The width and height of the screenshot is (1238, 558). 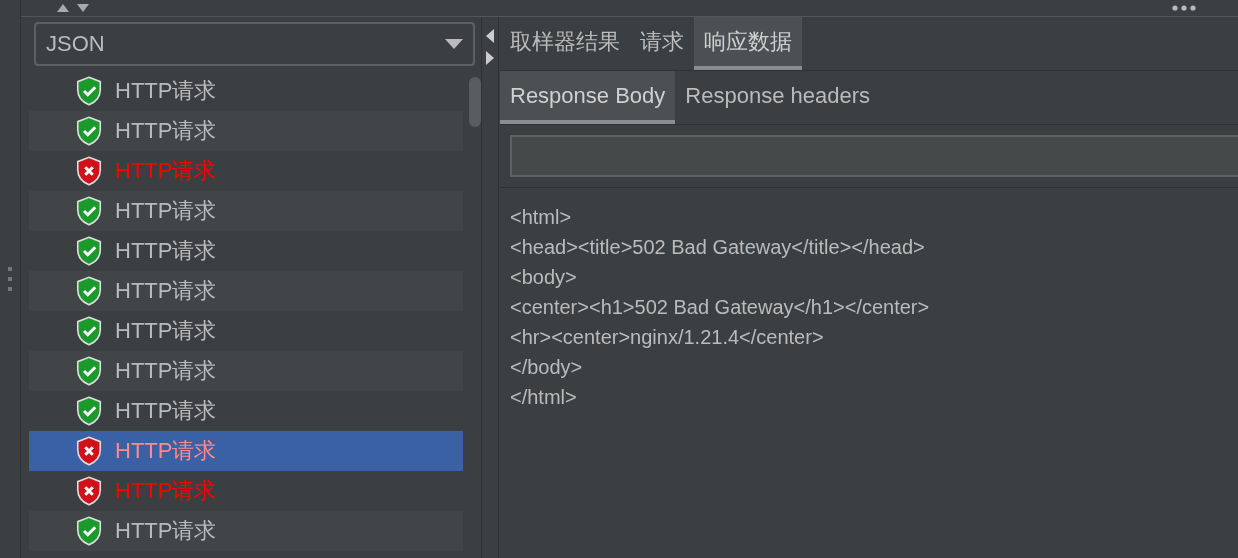 What do you see at coordinates (588, 97) in the screenshot?
I see `subtab: Response Body` at bounding box center [588, 97].